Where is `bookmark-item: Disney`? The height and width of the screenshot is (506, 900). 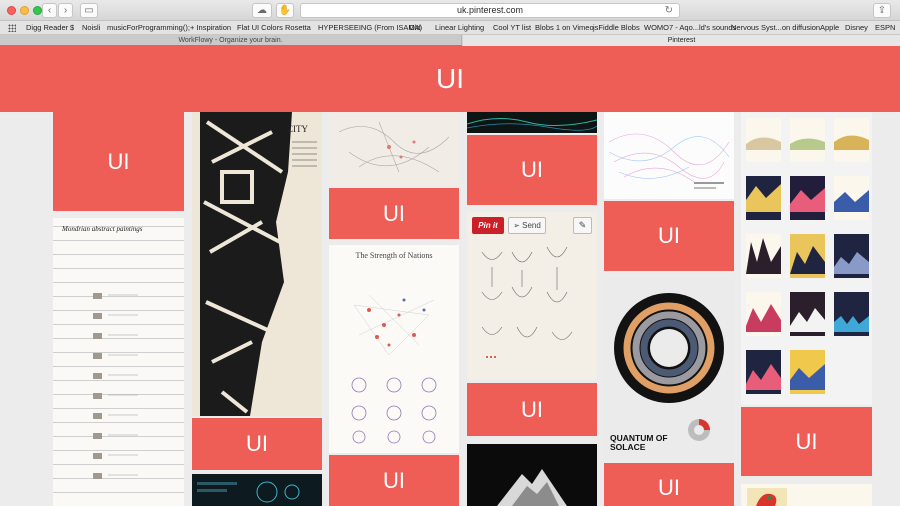
bookmark-item: Disney is located at coordinates (856, 28).